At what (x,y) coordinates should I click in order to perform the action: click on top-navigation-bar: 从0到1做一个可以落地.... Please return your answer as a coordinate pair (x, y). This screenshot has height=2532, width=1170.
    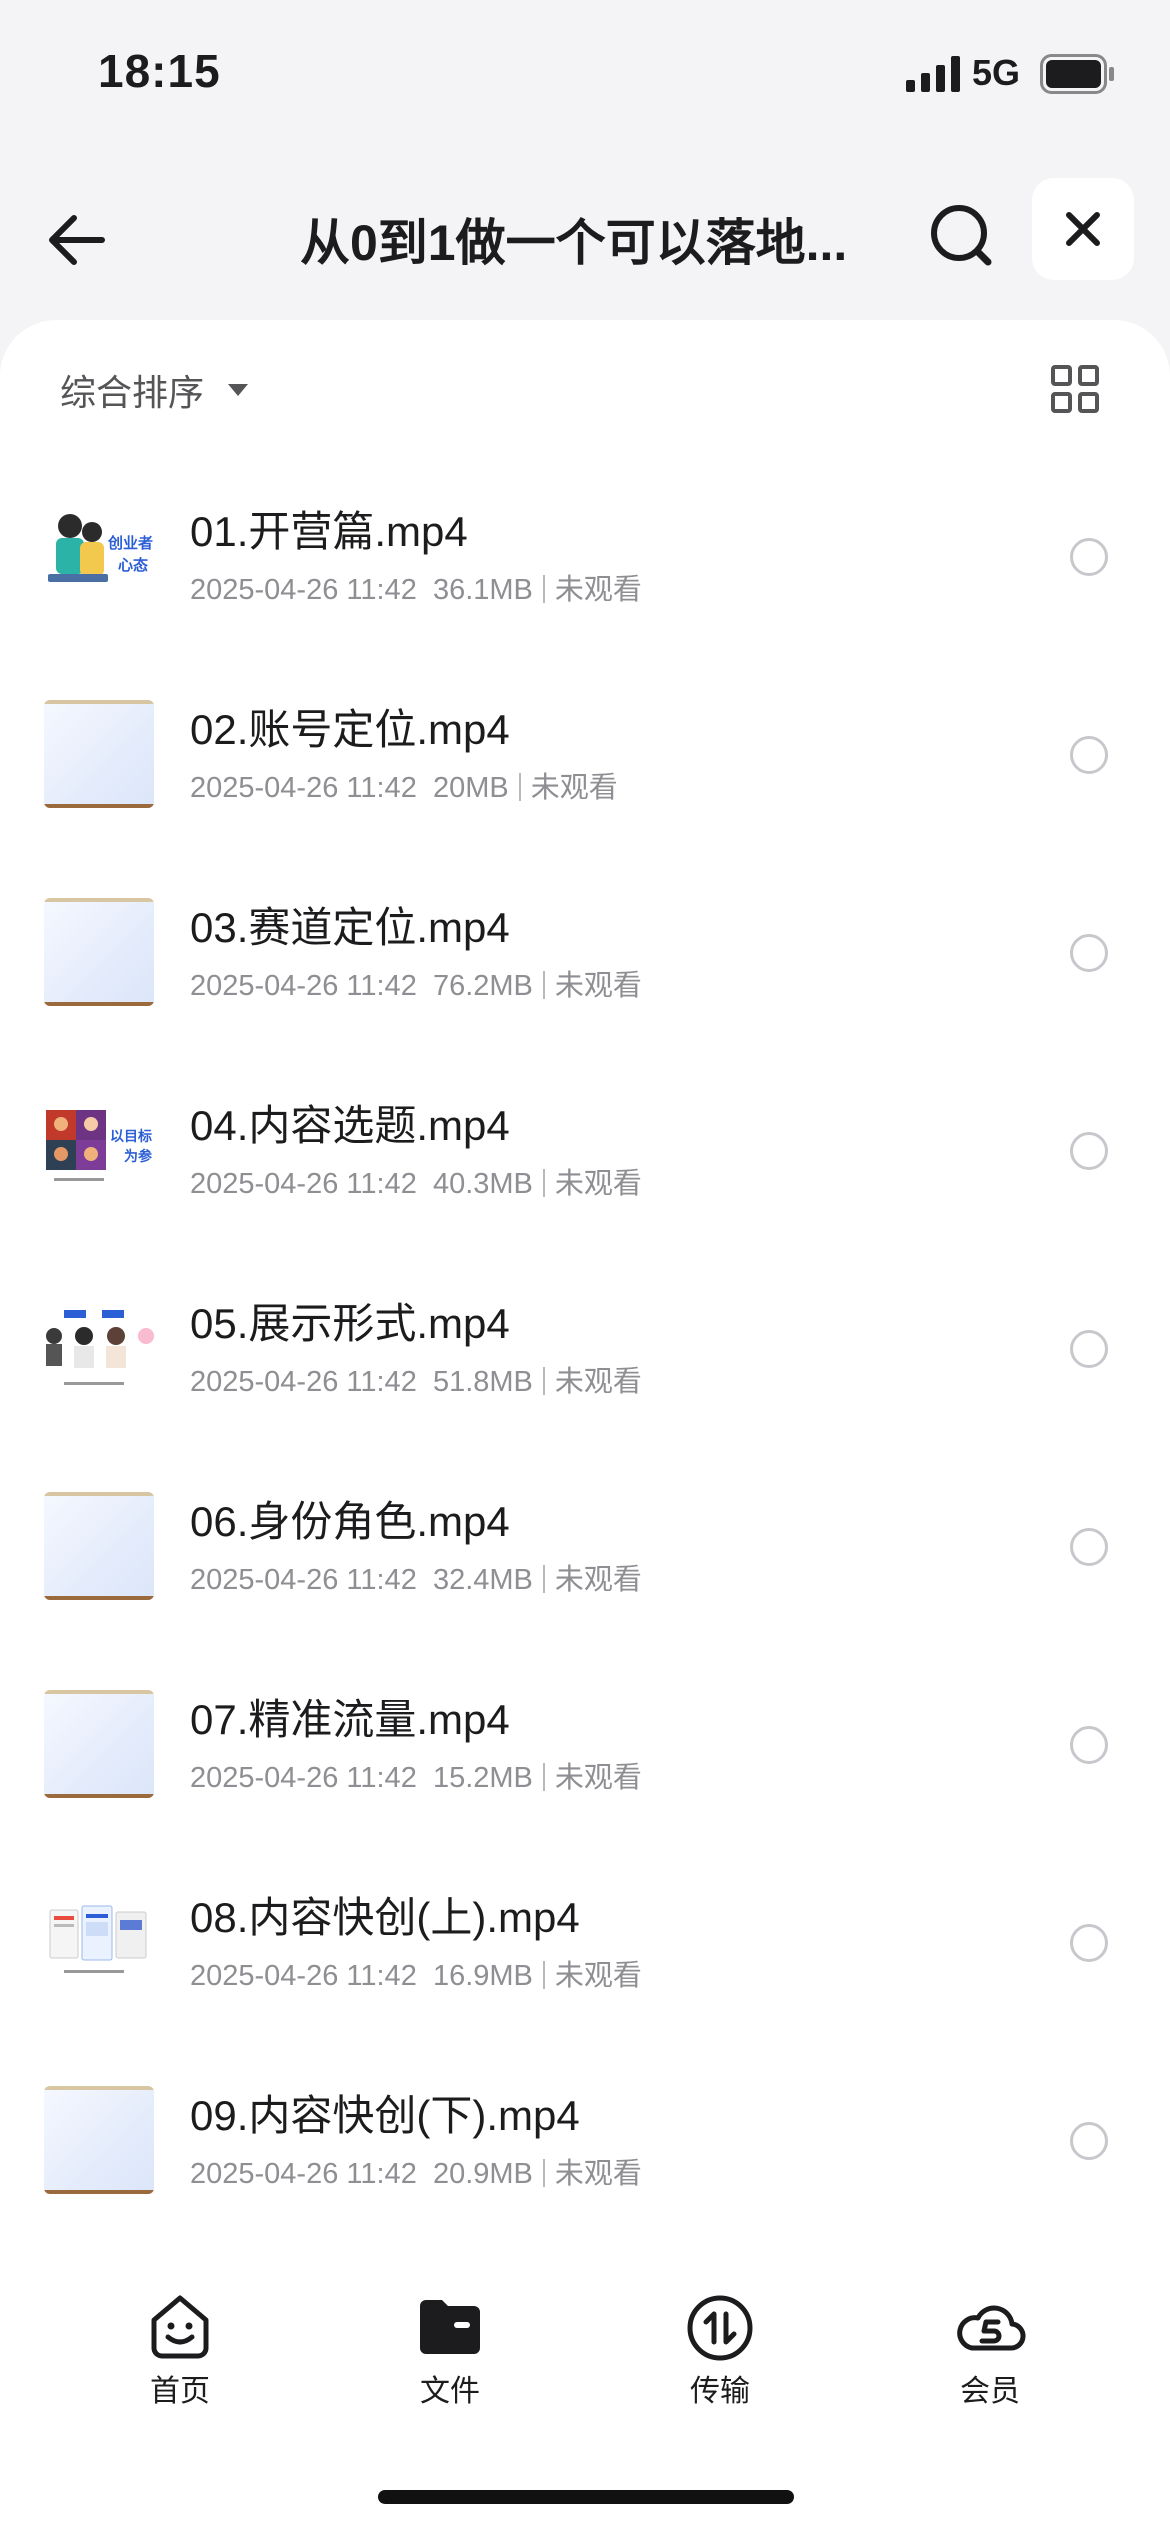
    Looking at the image, I should click on (585, 230).